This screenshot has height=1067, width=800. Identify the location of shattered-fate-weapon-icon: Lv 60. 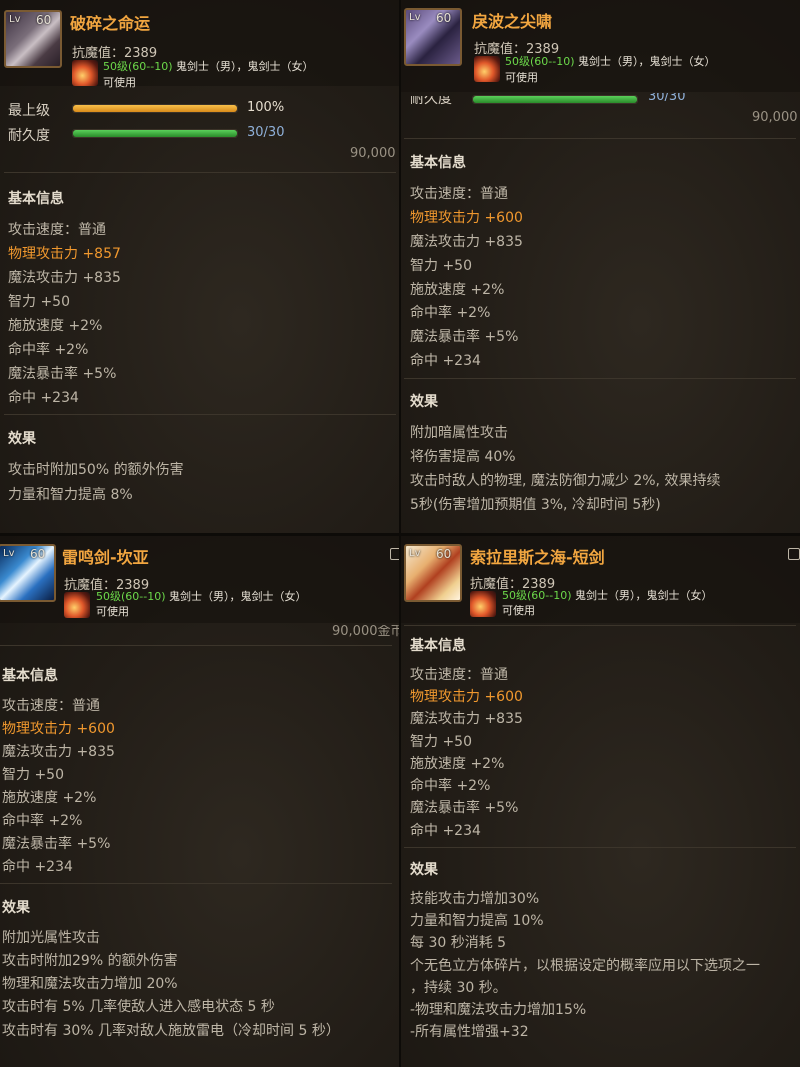
(33, 39).